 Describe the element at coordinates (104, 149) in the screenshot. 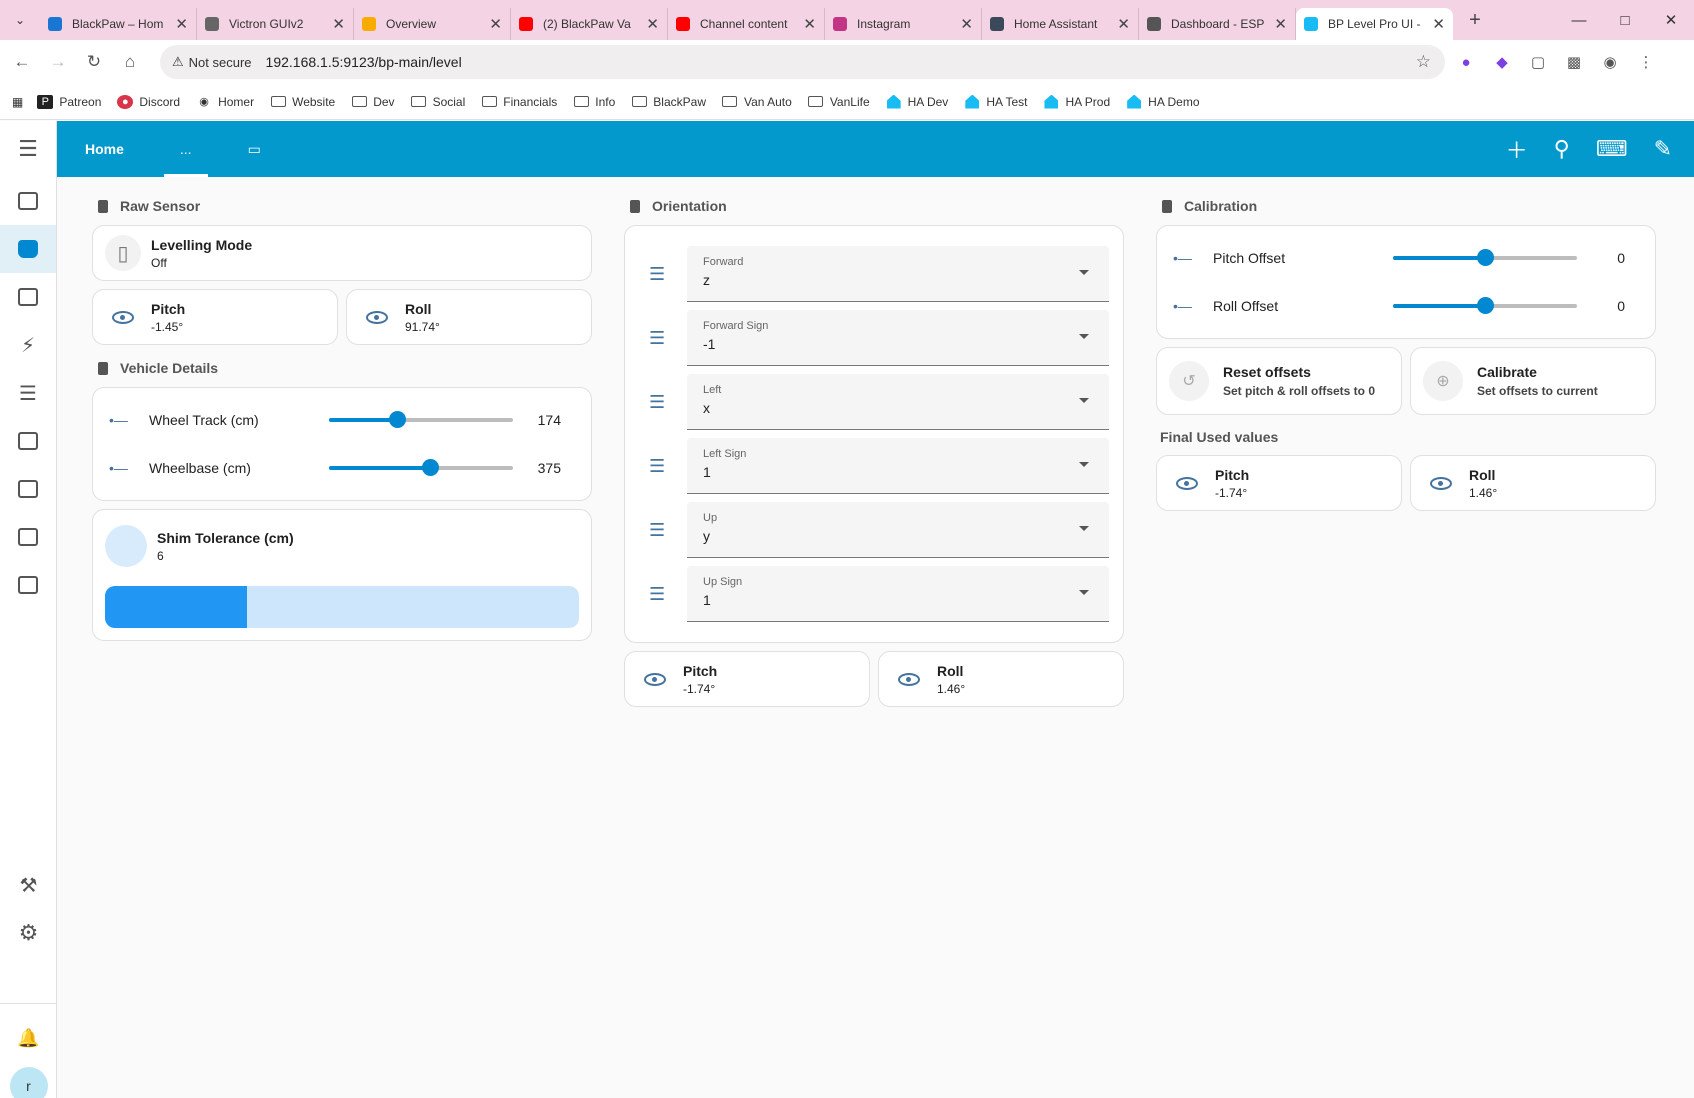

I see `view-tab-home: Home` at that location.